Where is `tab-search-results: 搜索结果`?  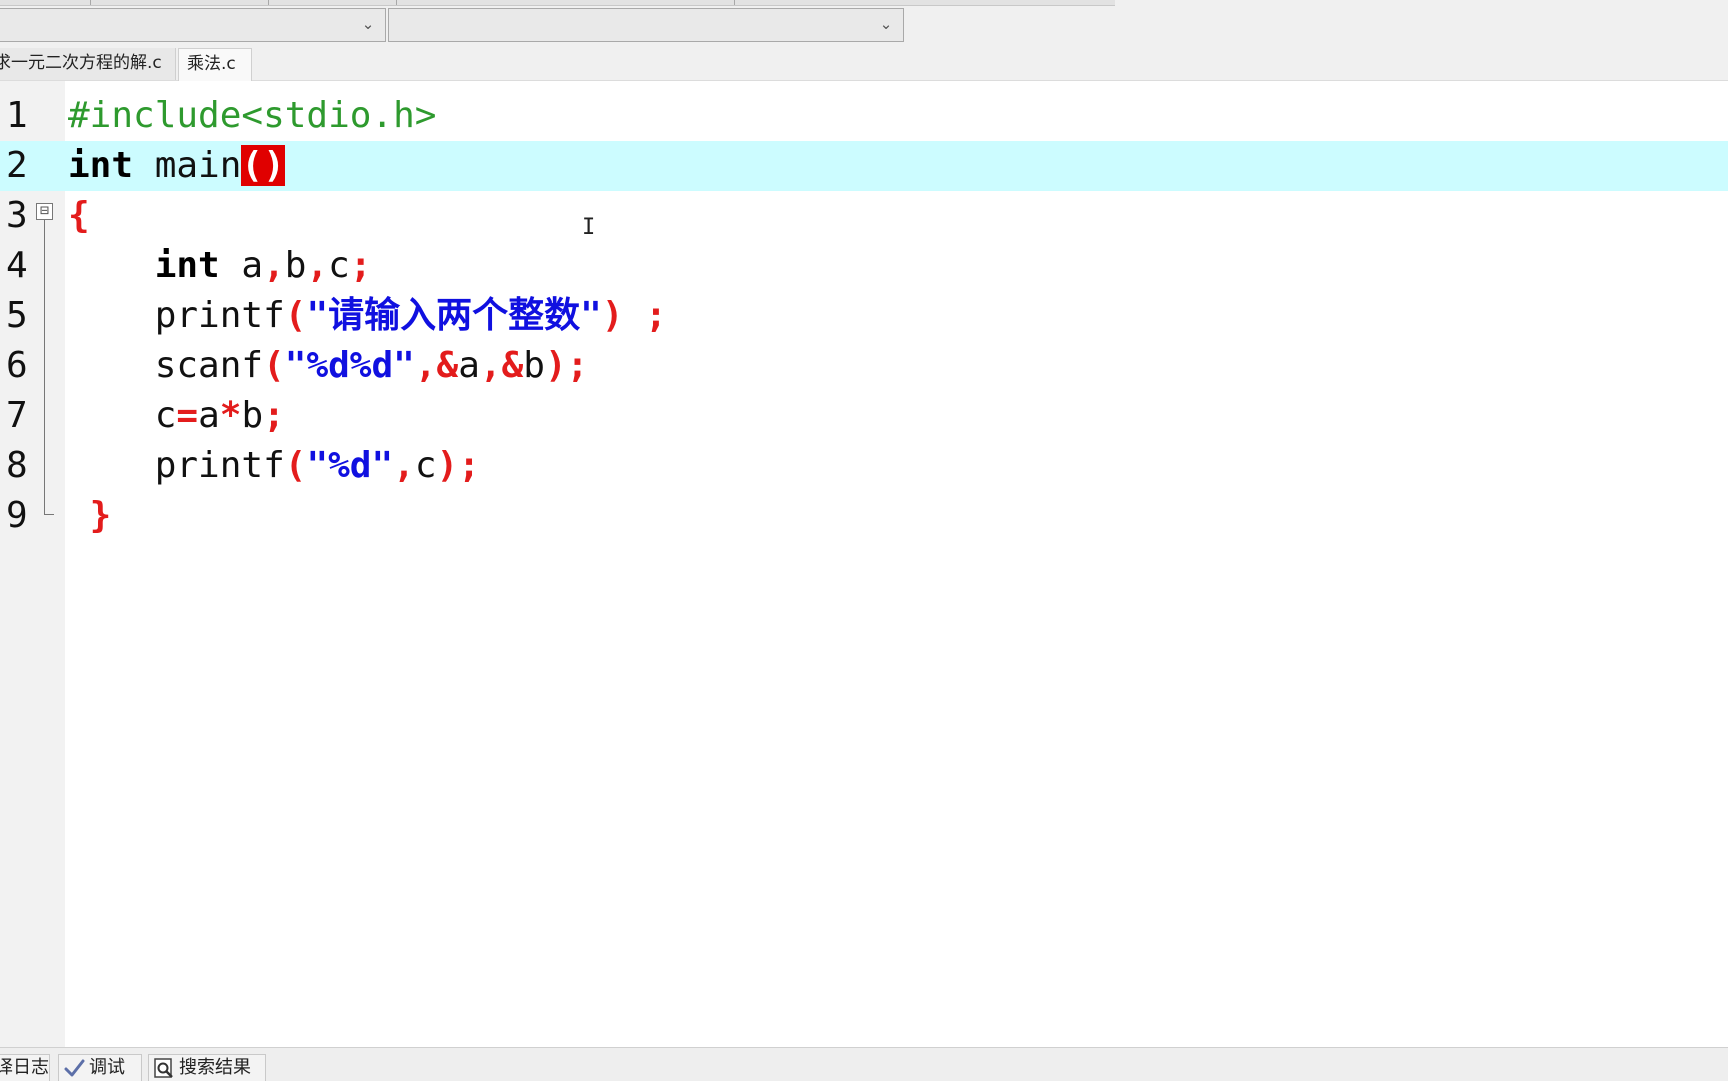 tab-search-results: 搜索结果 is located at coordinates (207, 1067).